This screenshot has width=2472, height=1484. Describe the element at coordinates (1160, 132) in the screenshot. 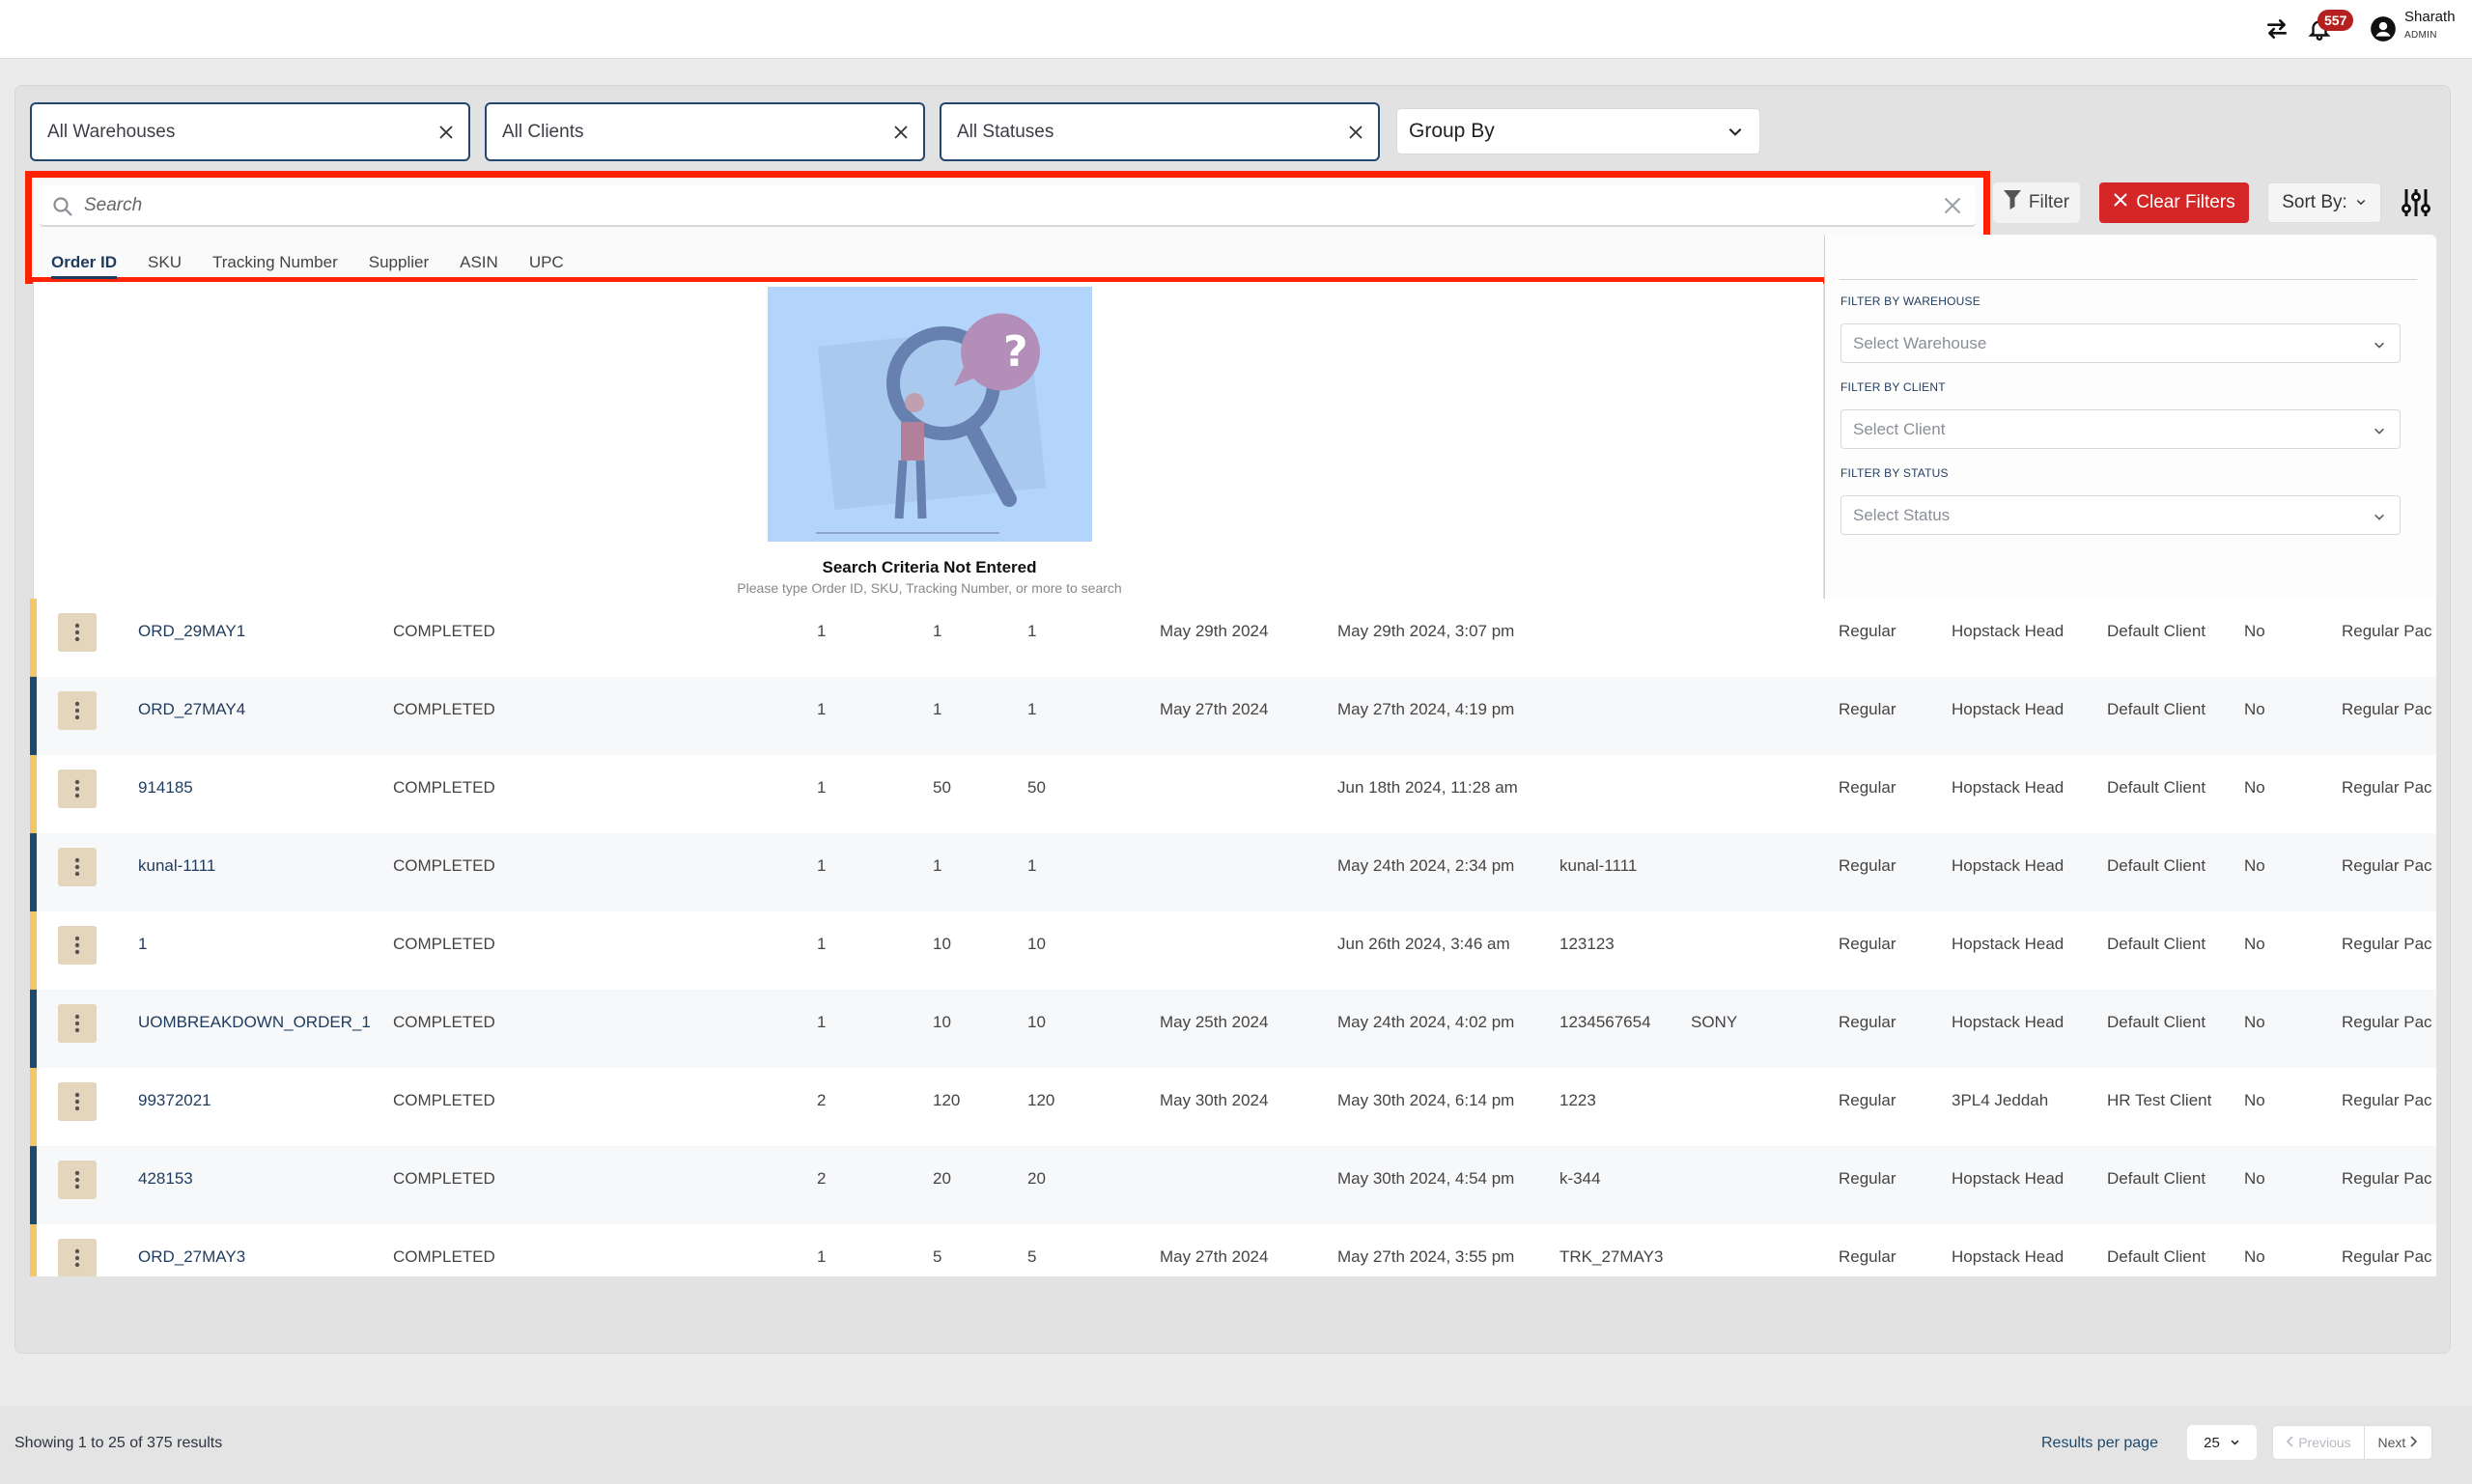

I see `status-filter-chip: All Statuses` at that location.